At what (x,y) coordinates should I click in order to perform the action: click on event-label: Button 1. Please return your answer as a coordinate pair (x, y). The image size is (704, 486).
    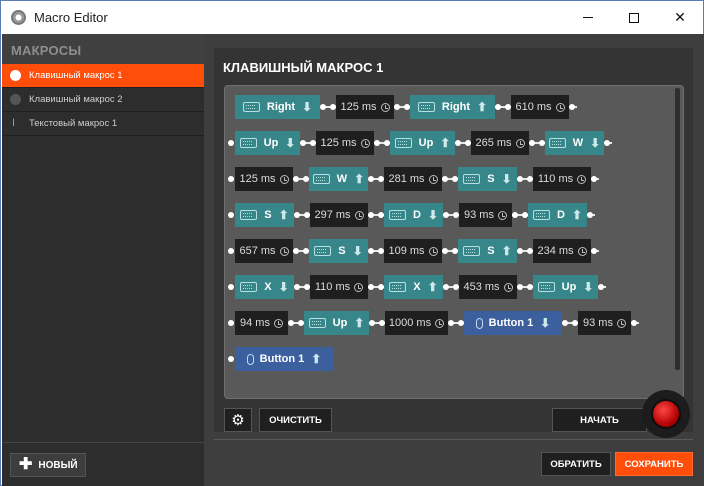
    Looking at the image, I should click on (282, 359).